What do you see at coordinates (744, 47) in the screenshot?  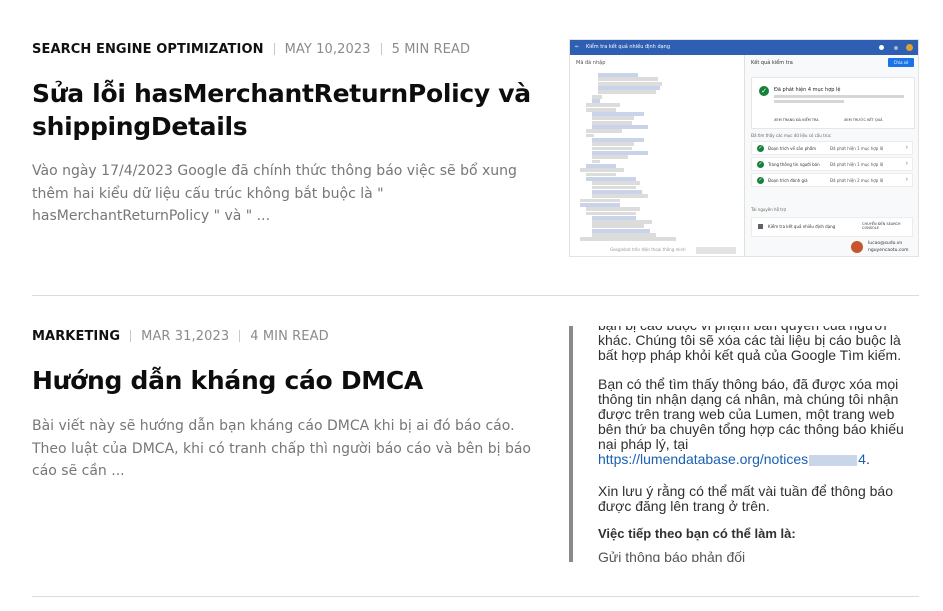 I see `thumbnail-topbar: ← Kiểm tra kết quả nhiều định dạng` at bounding box center [744, 47].